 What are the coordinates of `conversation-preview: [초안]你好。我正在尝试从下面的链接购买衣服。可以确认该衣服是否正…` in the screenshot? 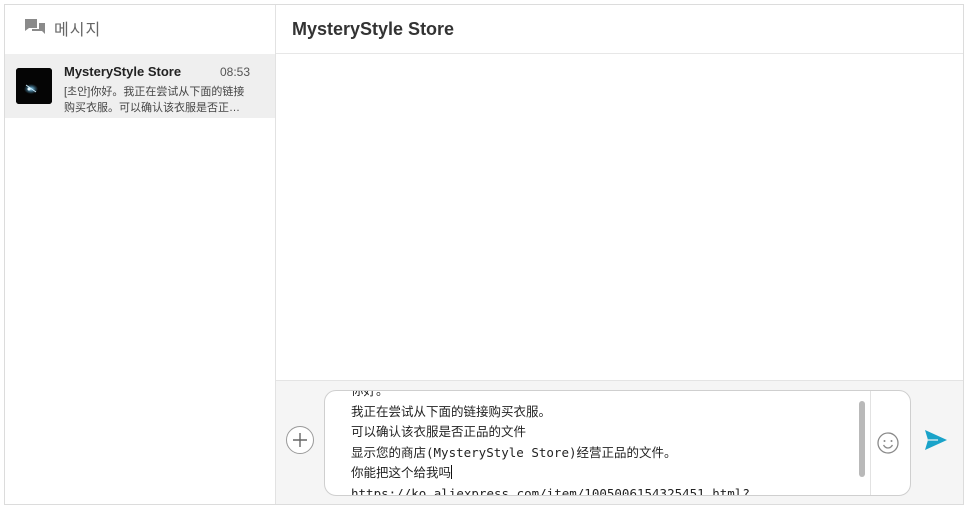 It's located at (154, 100).